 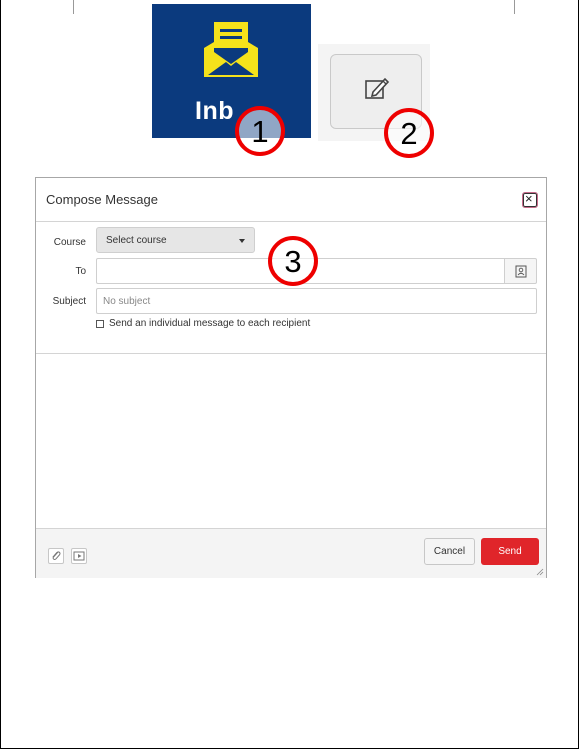 I want to click on attachment-icon, so click(x=56, y=555).